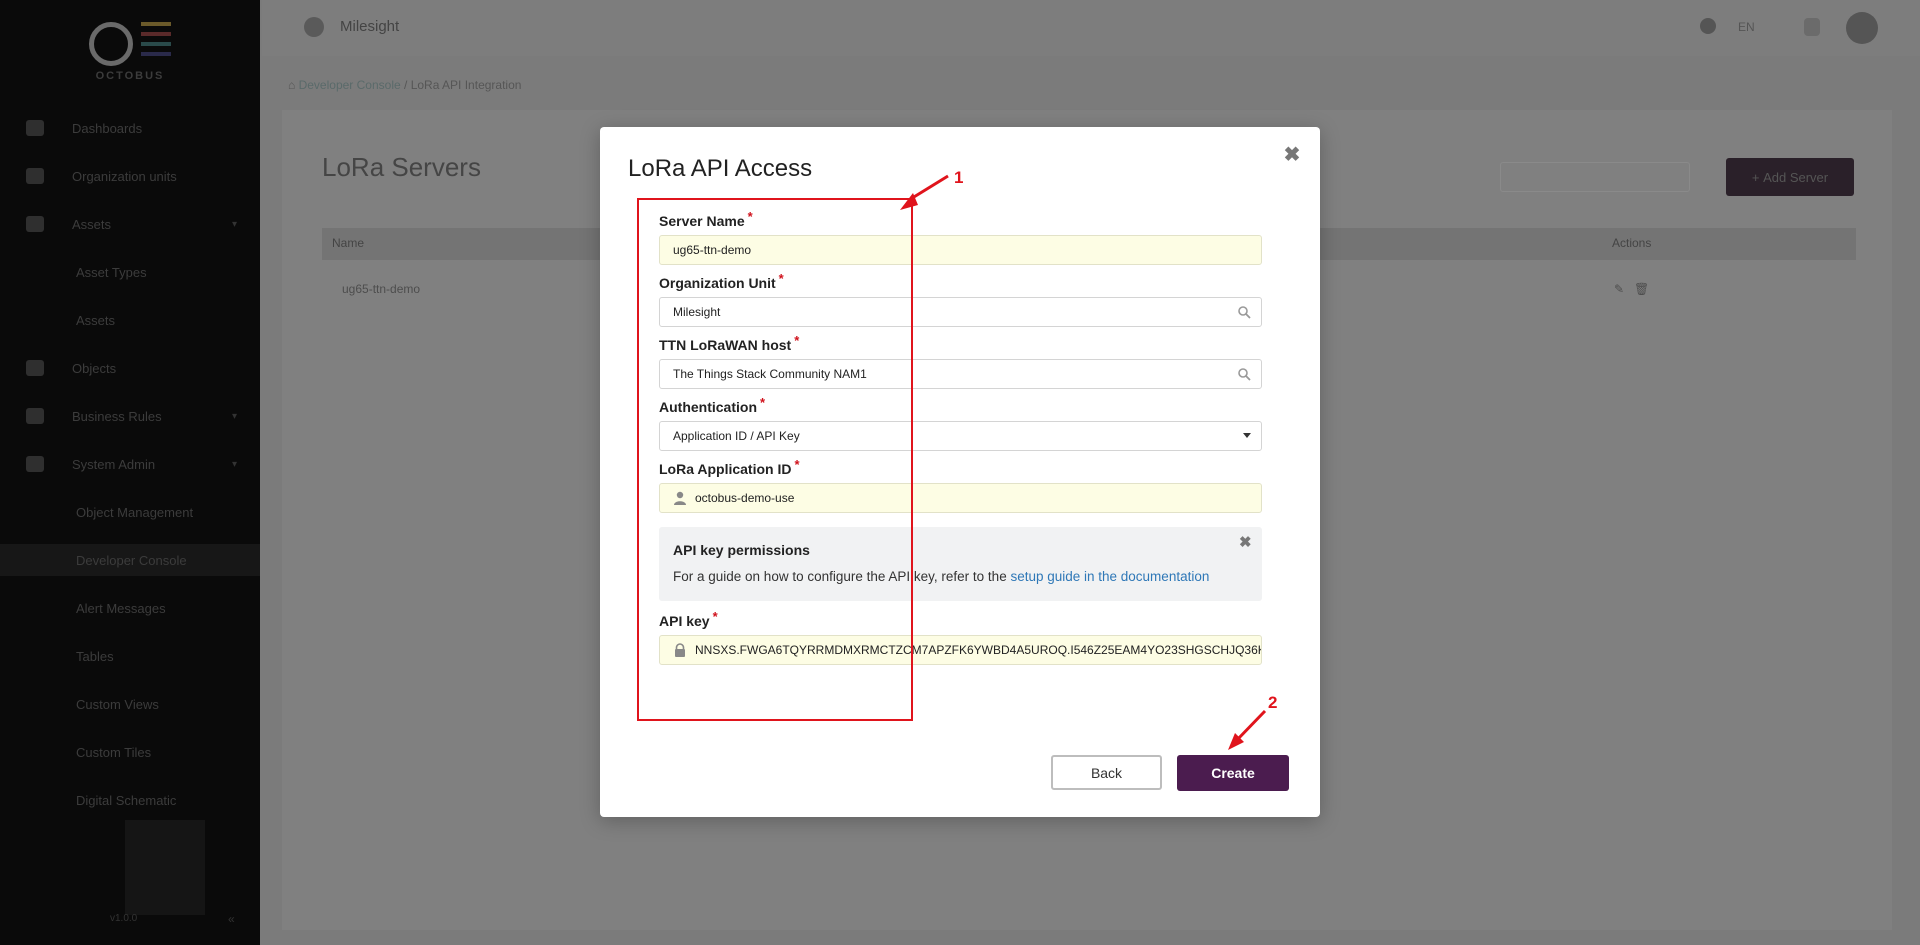 This screenshot has height=945, width=1920. Describe the element at coordinates (35, 128) in the screenshot. I see `dashboard-icon` at that location.